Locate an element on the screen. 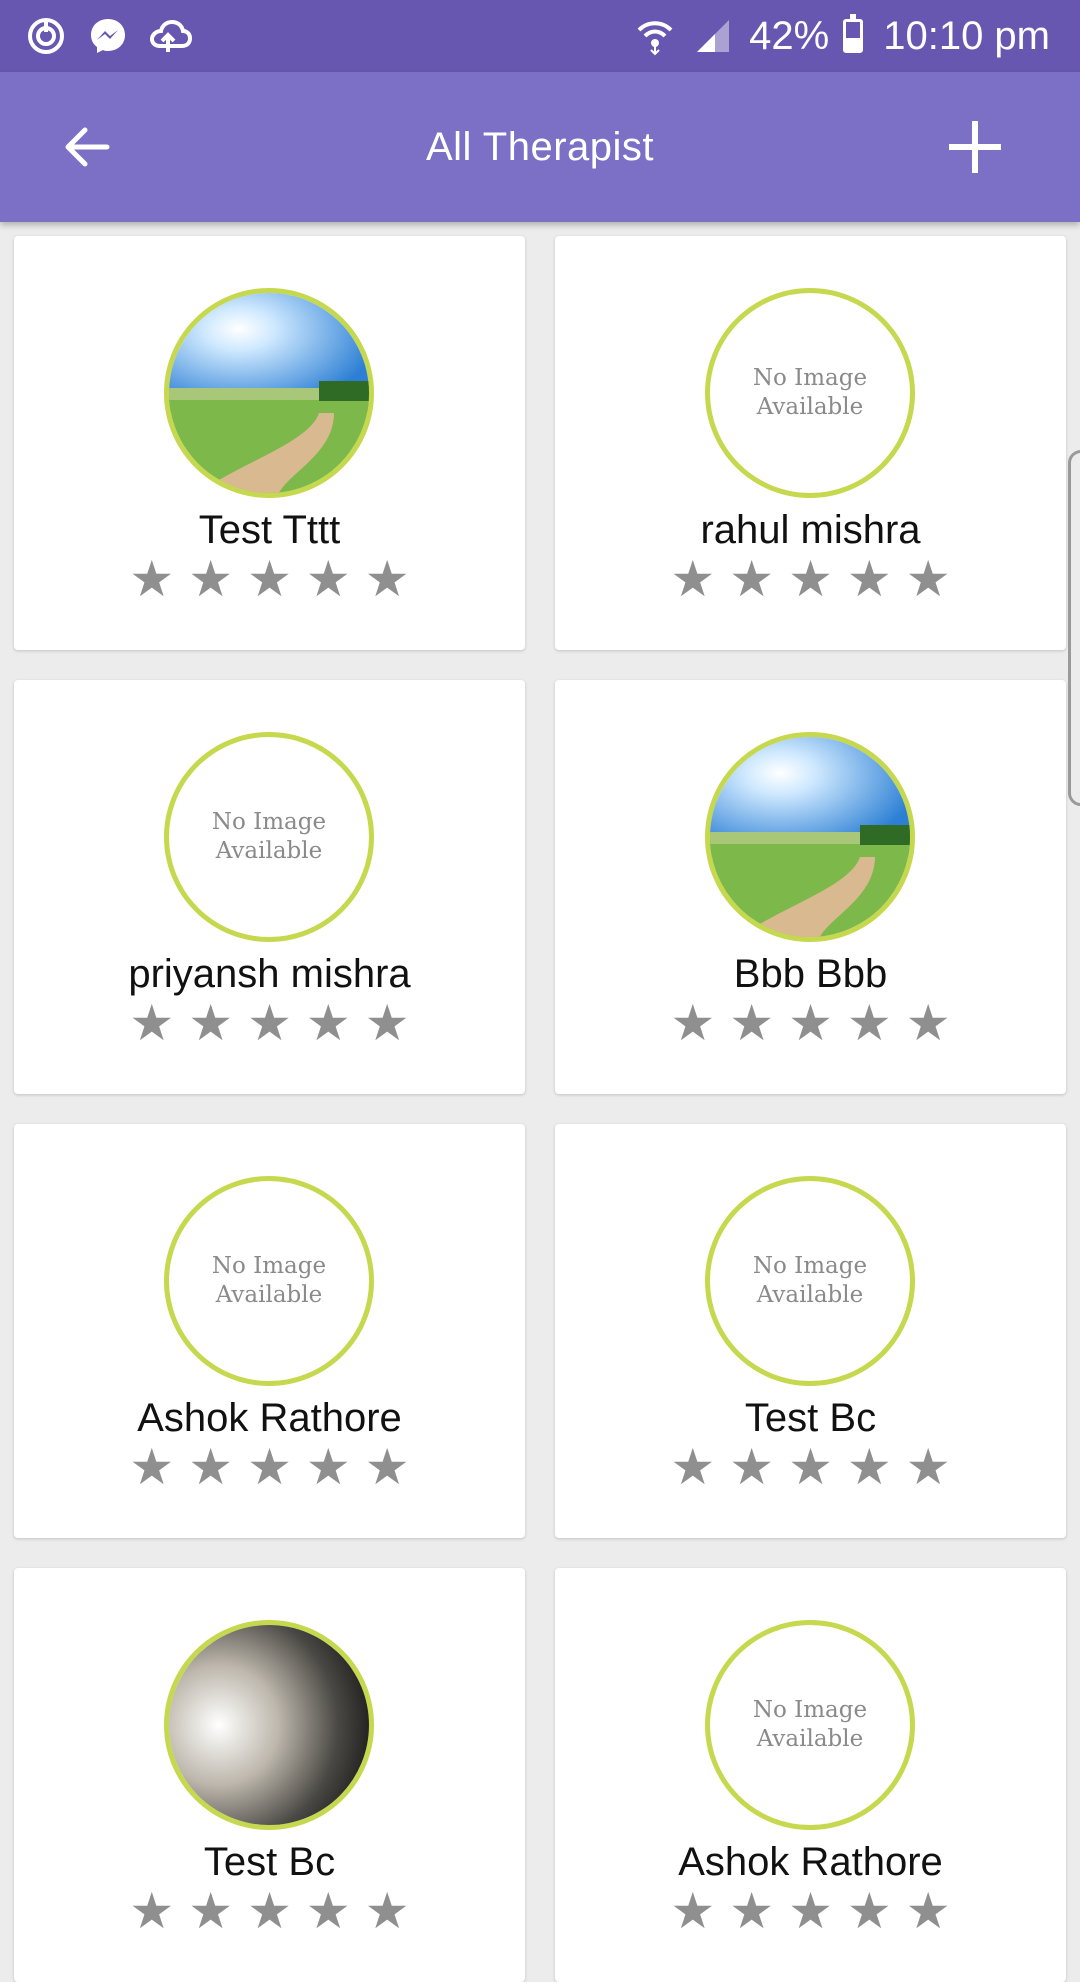 This screenshot has height=1982, width=1080. therapist-card: Test Tttt ★ ★ ★ ★ ★ is located at coordinates (269, 443).